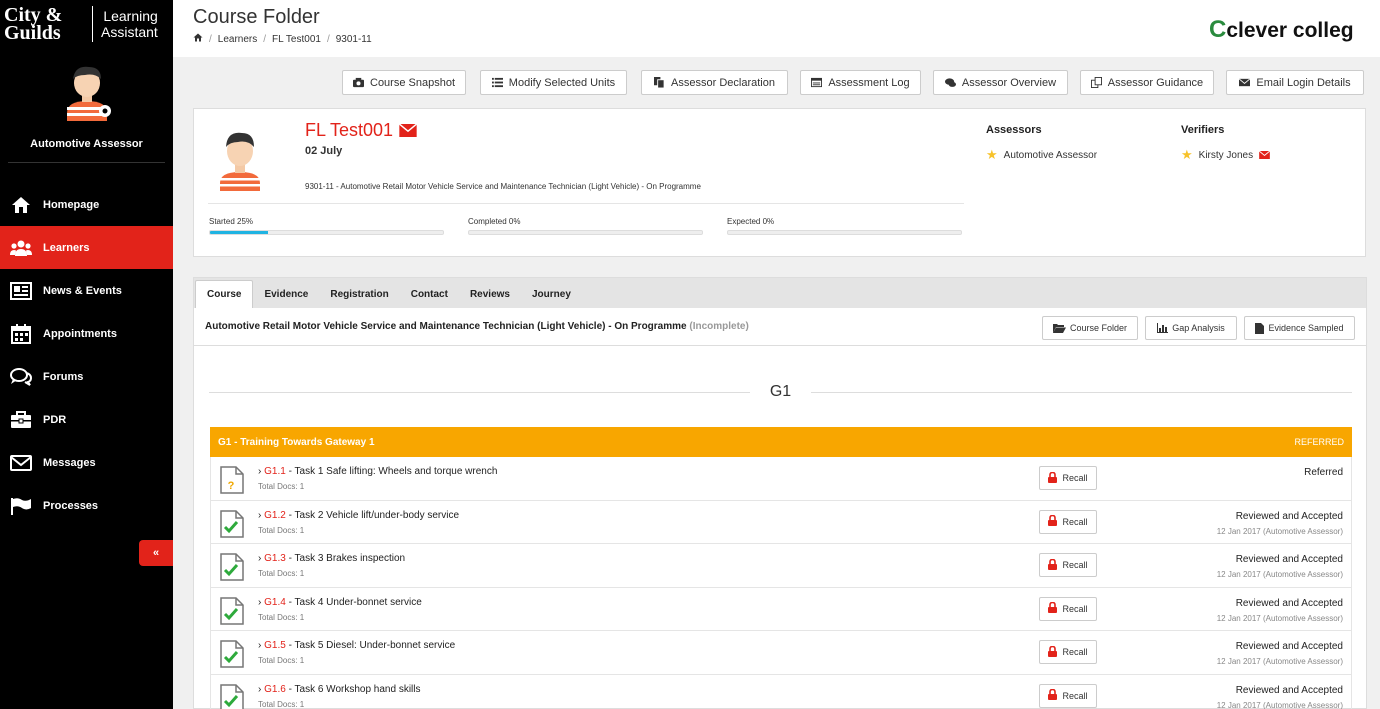 The height and width of the screenshot is (709, 1380). Describe the element at coordinates (359, 294) in the screenshot. I see `tab-registration: Registration` at that location.